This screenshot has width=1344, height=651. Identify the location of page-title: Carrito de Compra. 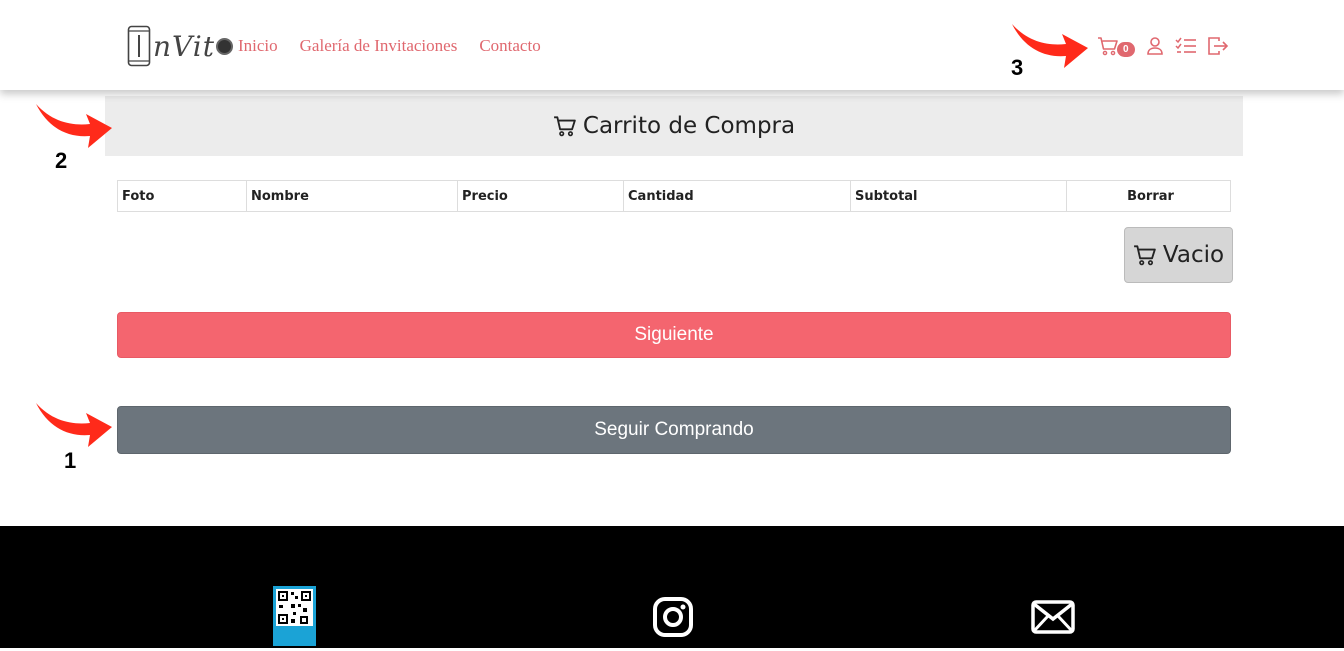
(689, 126).